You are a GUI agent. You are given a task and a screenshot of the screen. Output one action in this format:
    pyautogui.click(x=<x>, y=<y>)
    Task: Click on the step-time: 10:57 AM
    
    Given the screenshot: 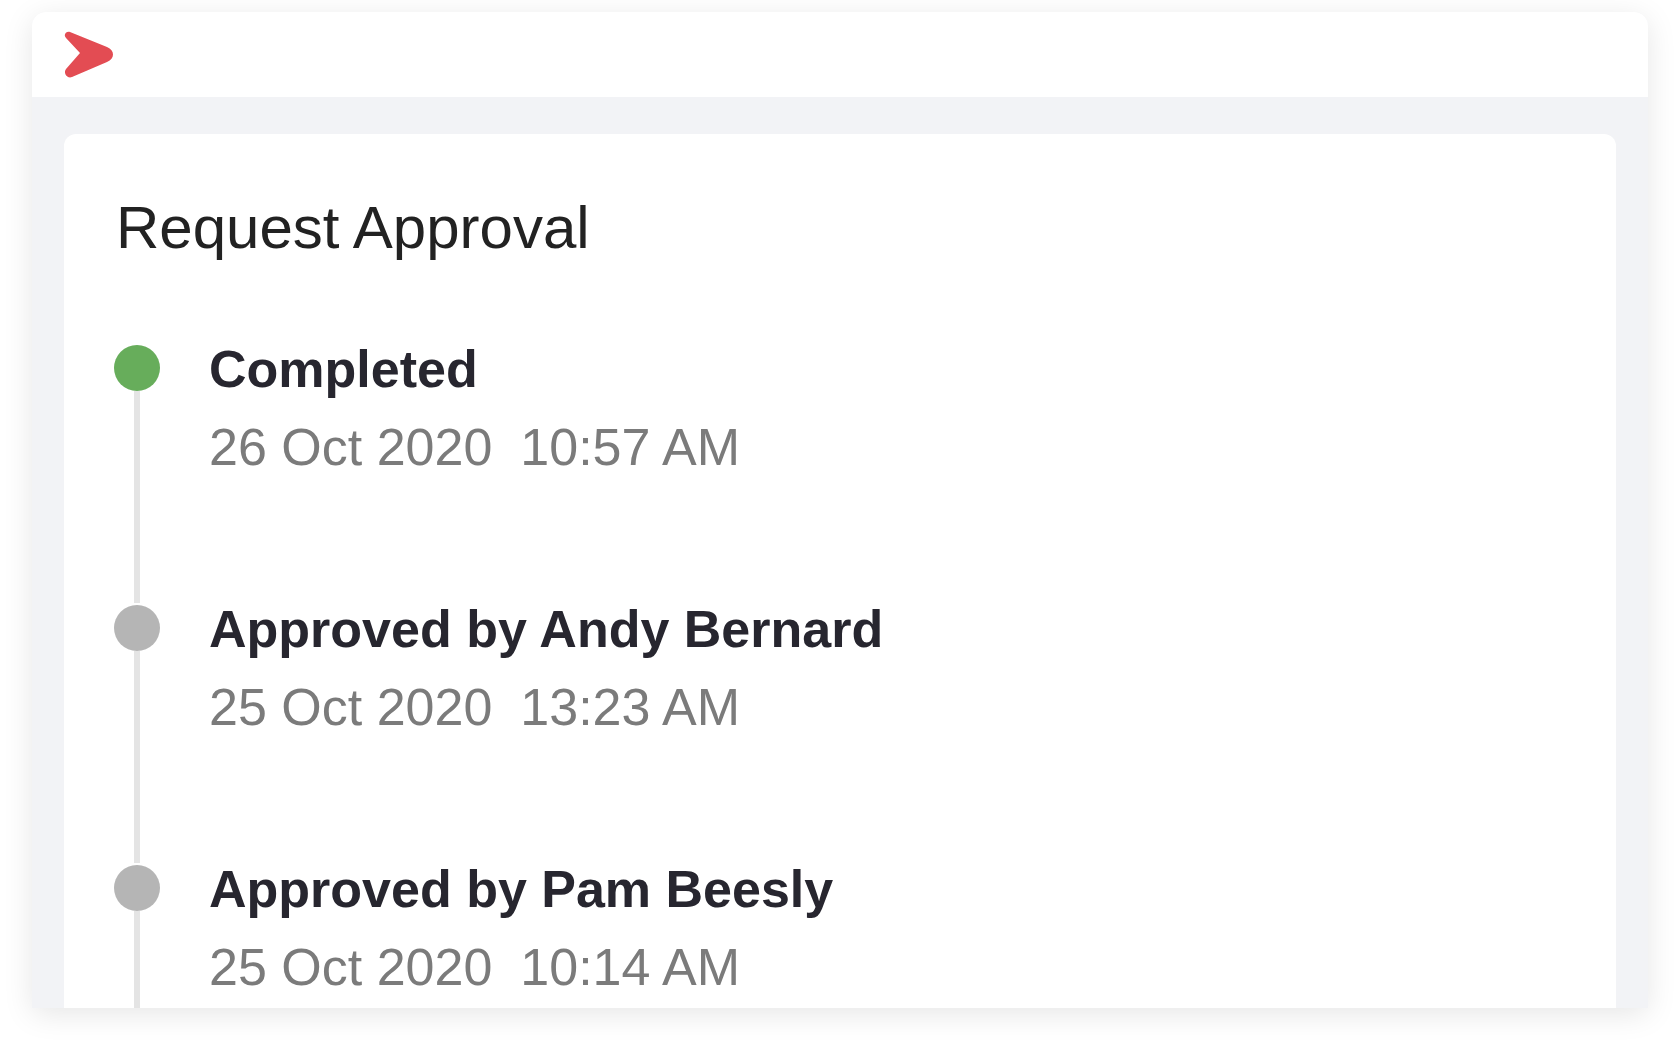 What is the action you would take?
    pyautogui.click(x=630, y=447)
    